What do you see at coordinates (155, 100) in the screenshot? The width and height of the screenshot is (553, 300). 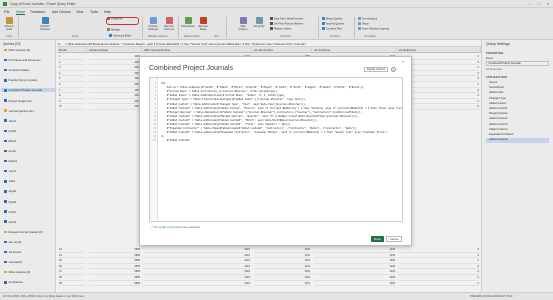 I see `line-number: 5` at bounding box center [155, 100].